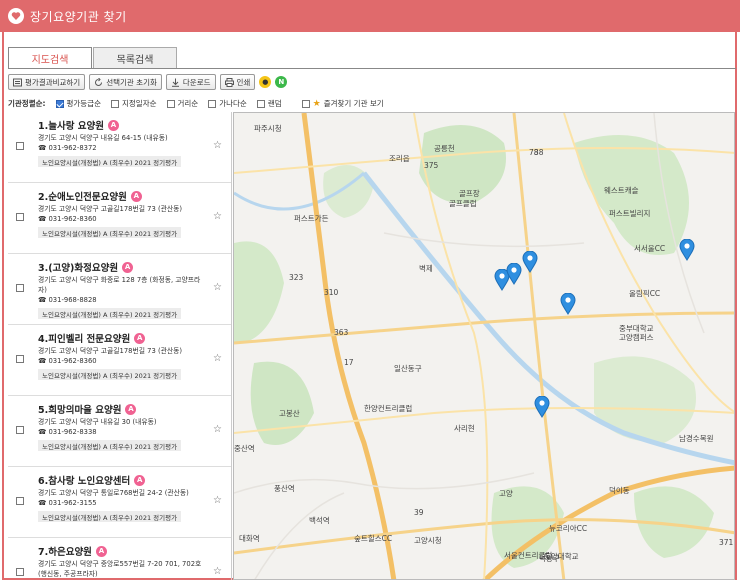 The image size is (740, 582). What do you see at coordinates (408, 368) in the screenshot?
I see `map-place-label: 일산동구` at bounding box center [408, 368].